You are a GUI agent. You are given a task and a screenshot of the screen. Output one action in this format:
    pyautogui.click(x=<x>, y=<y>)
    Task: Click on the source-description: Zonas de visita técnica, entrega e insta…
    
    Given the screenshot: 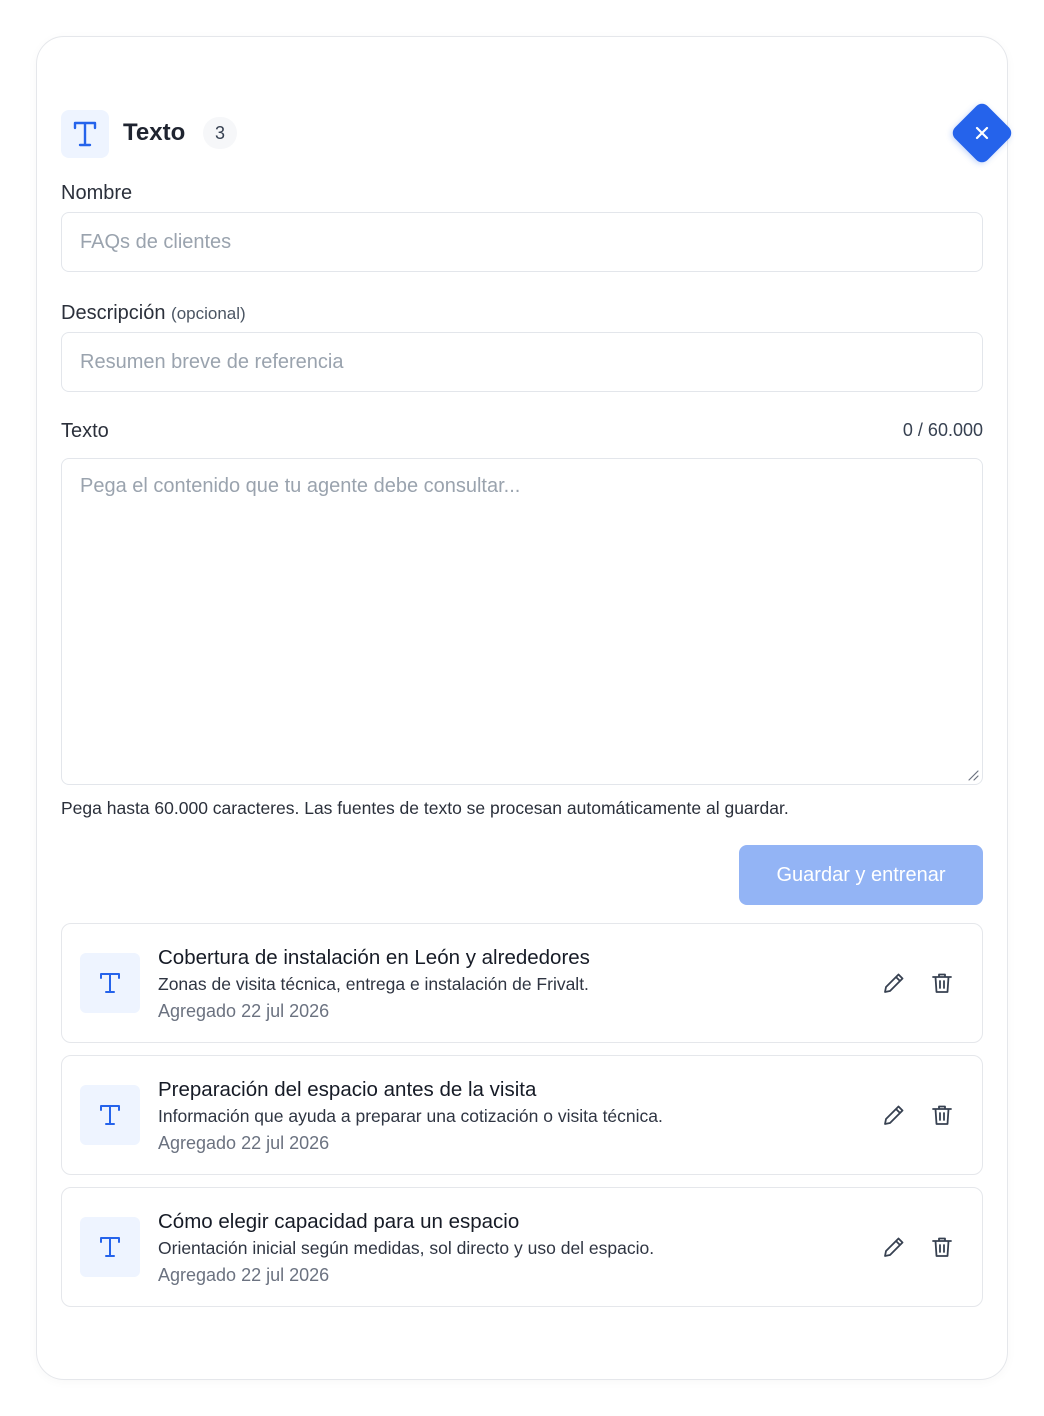 What is the action you would take?
    pyautogui.click(x=373, y=984)
    